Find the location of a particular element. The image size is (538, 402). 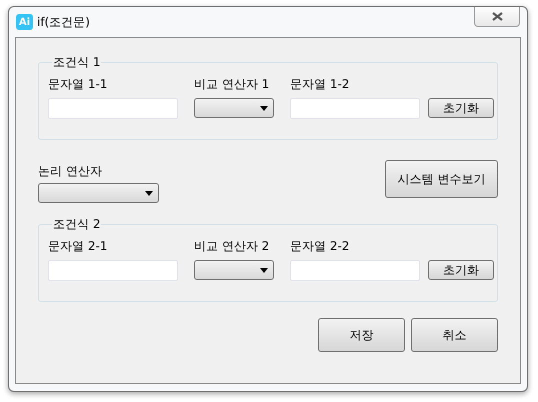

field-label: 문자열 2-1 is located at coordinates (78, 246).